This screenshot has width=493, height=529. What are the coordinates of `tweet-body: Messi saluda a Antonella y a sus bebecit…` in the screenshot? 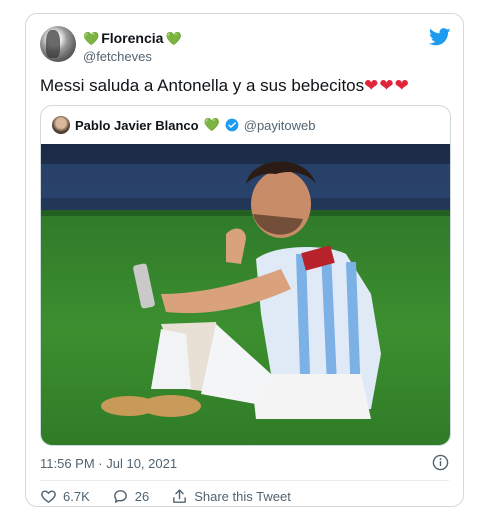 It's located at (202, 85).